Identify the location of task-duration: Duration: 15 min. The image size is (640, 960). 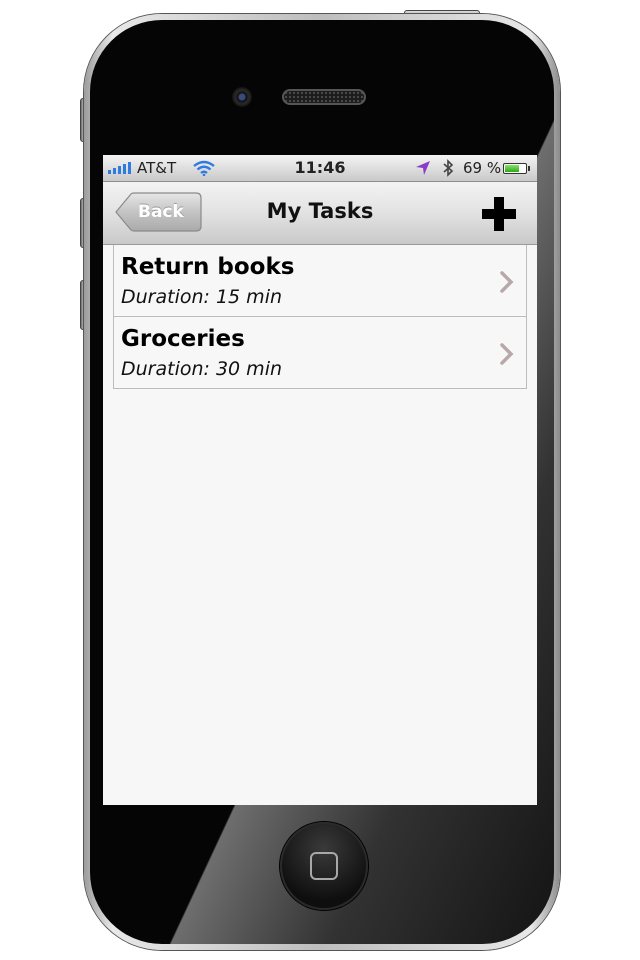
(202, 297).